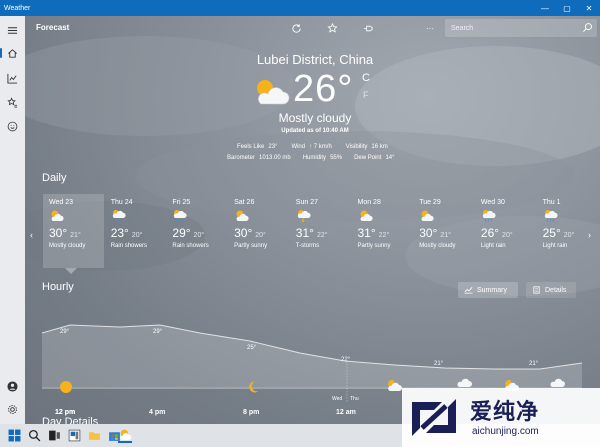 The width and height of the screenshot is (600, 447). What do you see at coordinates (61, 202) in the screenshot?
I see `day-name: Wed 23` at bounding box center [61, 202].